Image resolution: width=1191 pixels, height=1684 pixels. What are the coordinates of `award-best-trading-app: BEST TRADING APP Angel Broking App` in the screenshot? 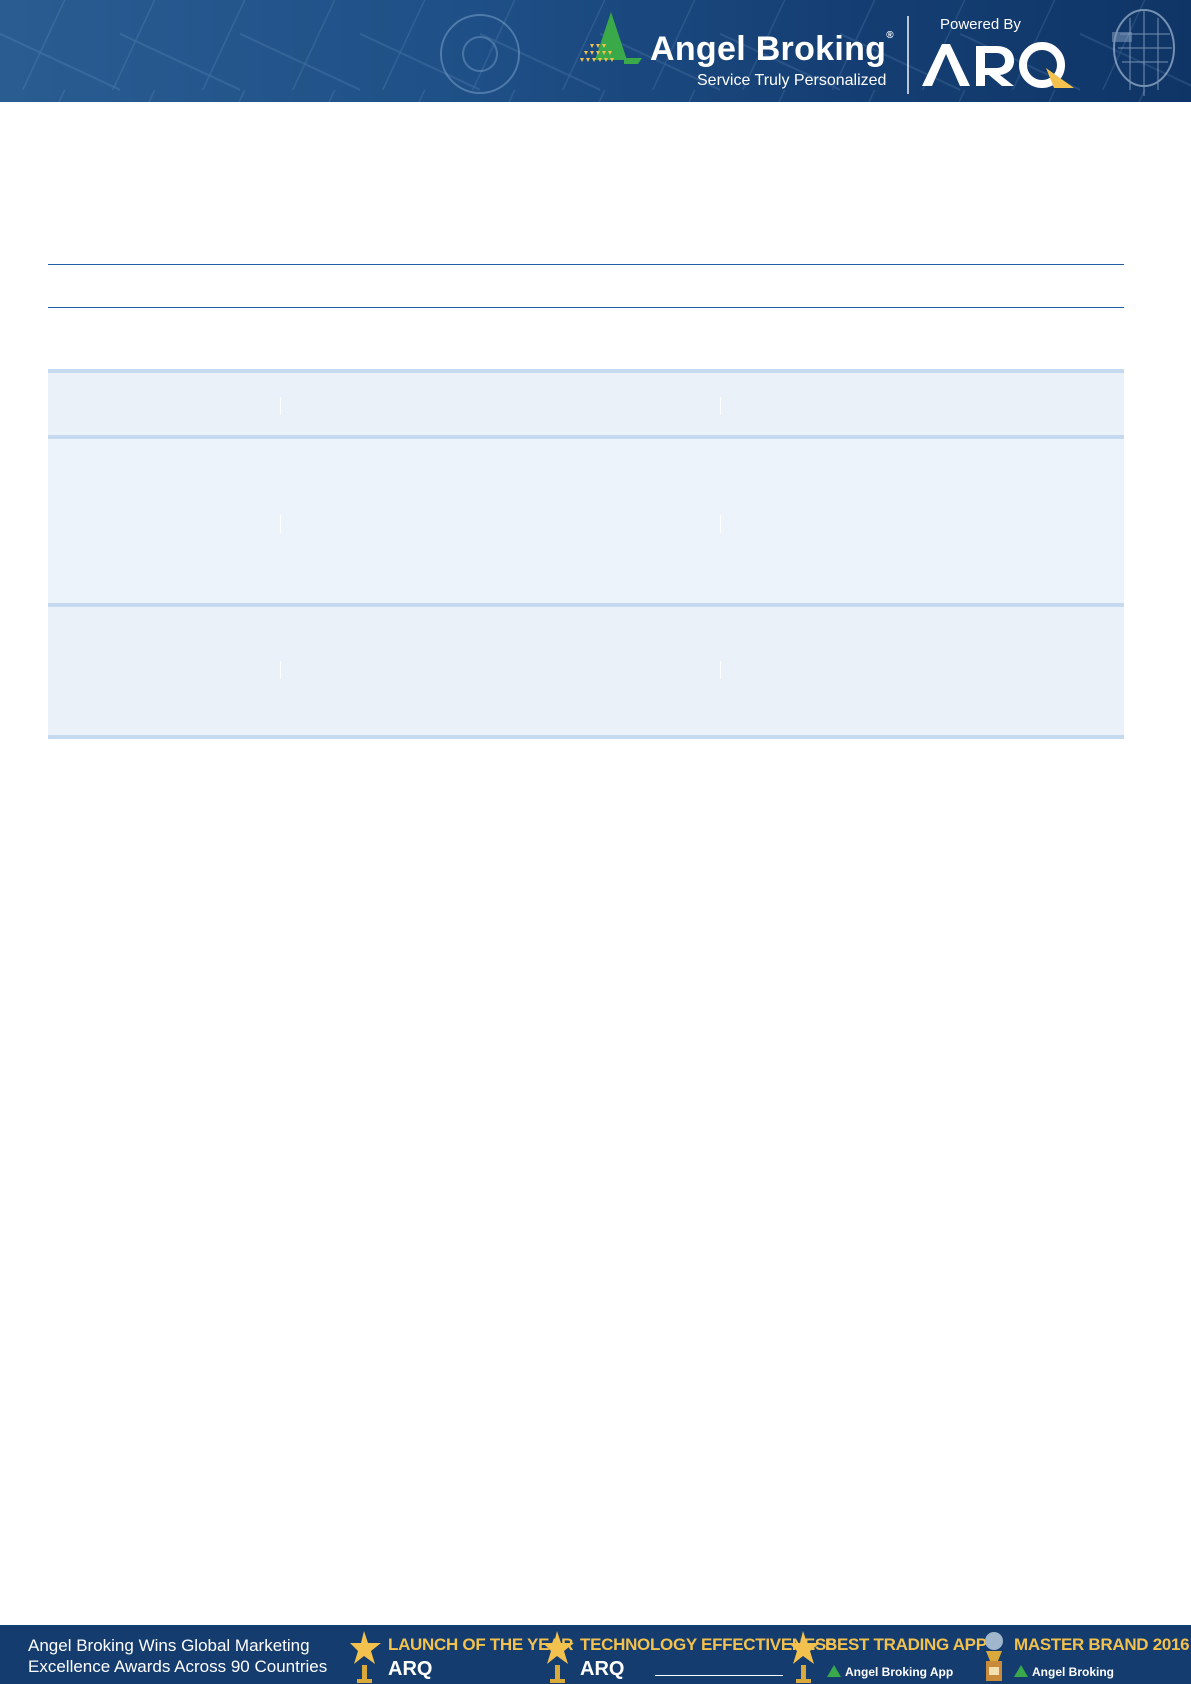 It's located at (888, 1655).